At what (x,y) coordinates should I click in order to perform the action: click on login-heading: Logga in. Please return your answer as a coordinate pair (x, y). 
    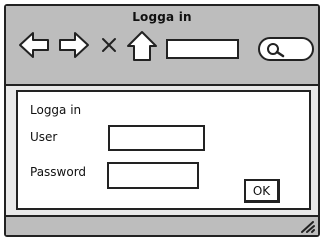
    Looking at the image, I should click on (56, 110).